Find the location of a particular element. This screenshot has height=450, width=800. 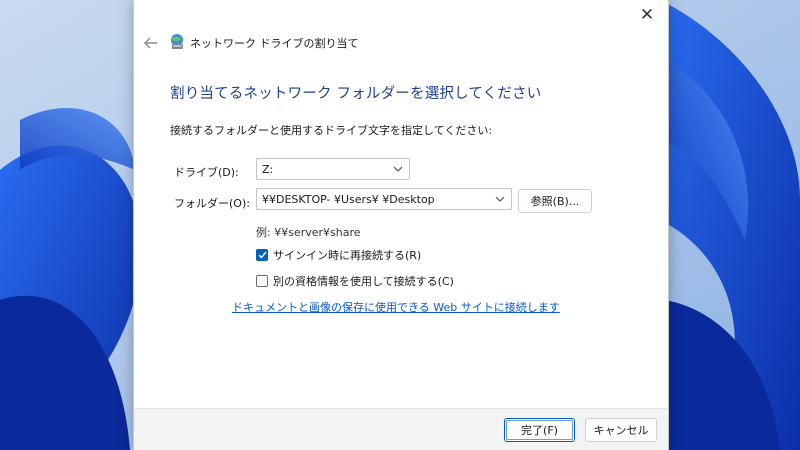

reconnect-checkbox is located at coordinates (262, 255).